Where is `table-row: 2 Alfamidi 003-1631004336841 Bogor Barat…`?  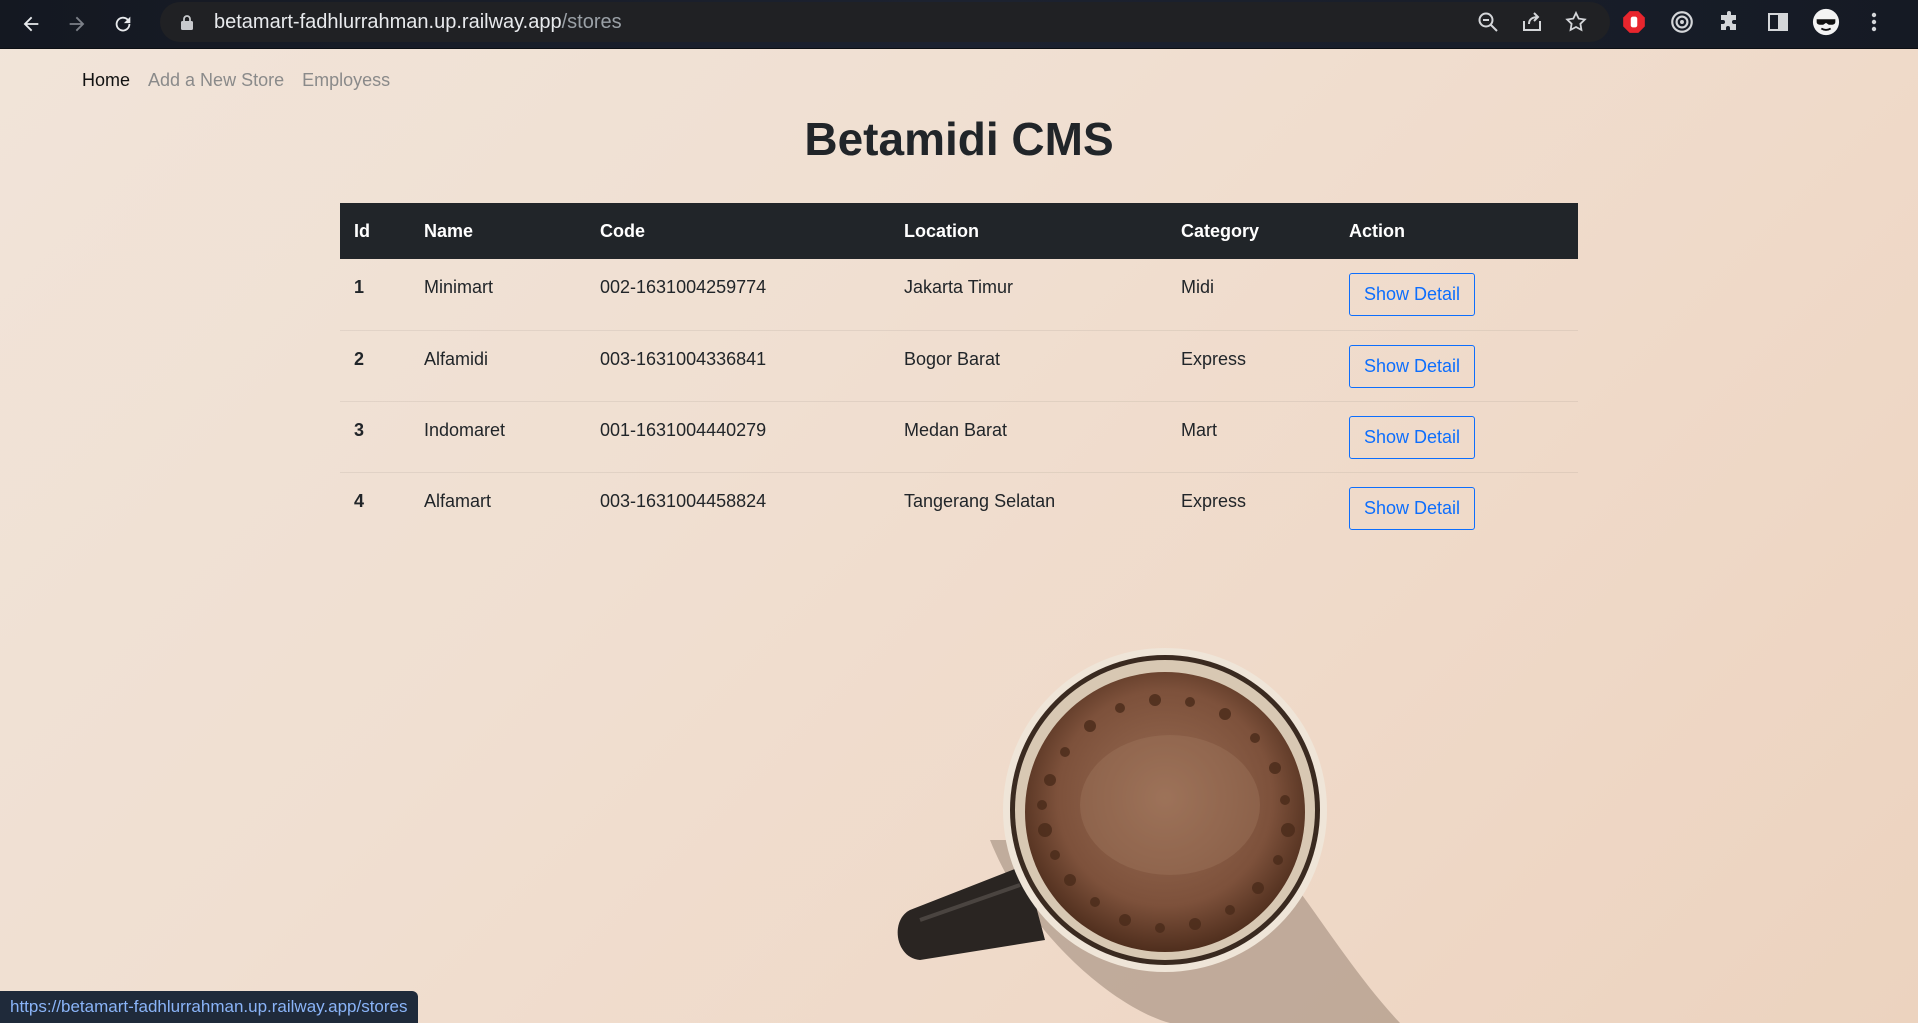
table-row: 2 Alfamidi 003-1631004336841 Bogor Barat… is located at coordinates (959, 365).